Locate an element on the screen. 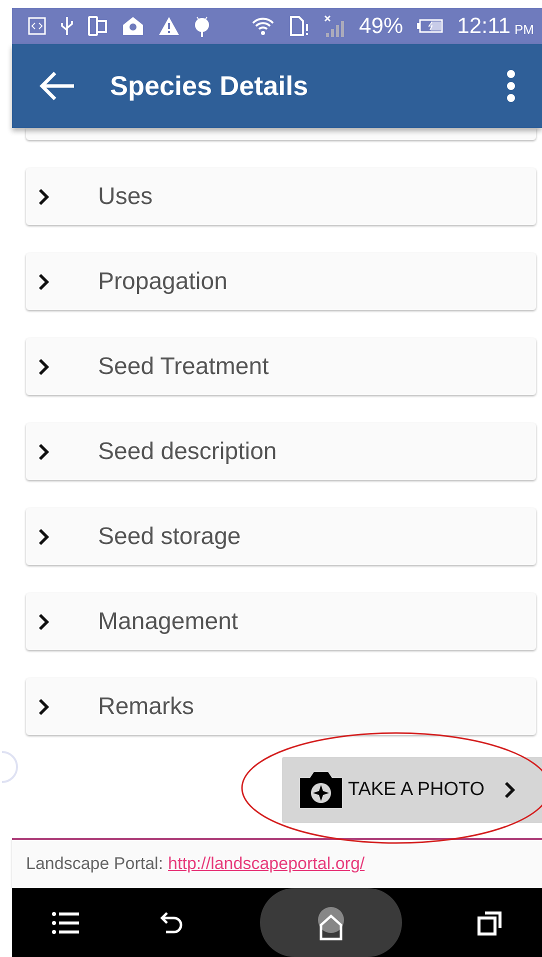  circle-outline is located at coordinates (10, 767).